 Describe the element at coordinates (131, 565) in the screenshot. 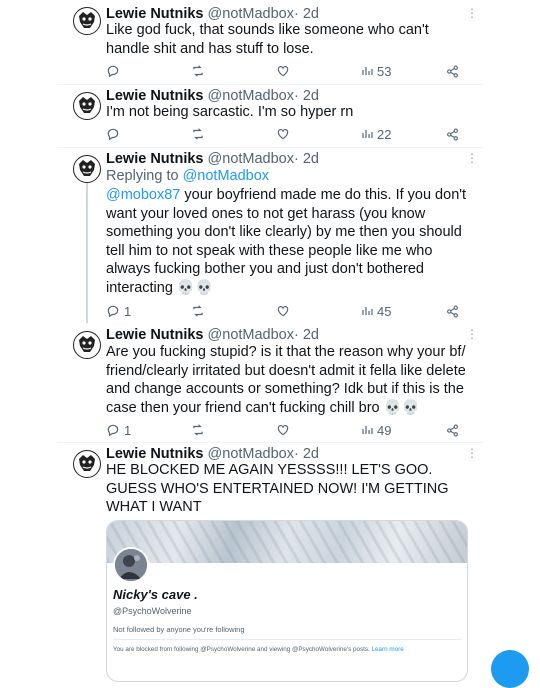

I see `card-avatar` at that location.